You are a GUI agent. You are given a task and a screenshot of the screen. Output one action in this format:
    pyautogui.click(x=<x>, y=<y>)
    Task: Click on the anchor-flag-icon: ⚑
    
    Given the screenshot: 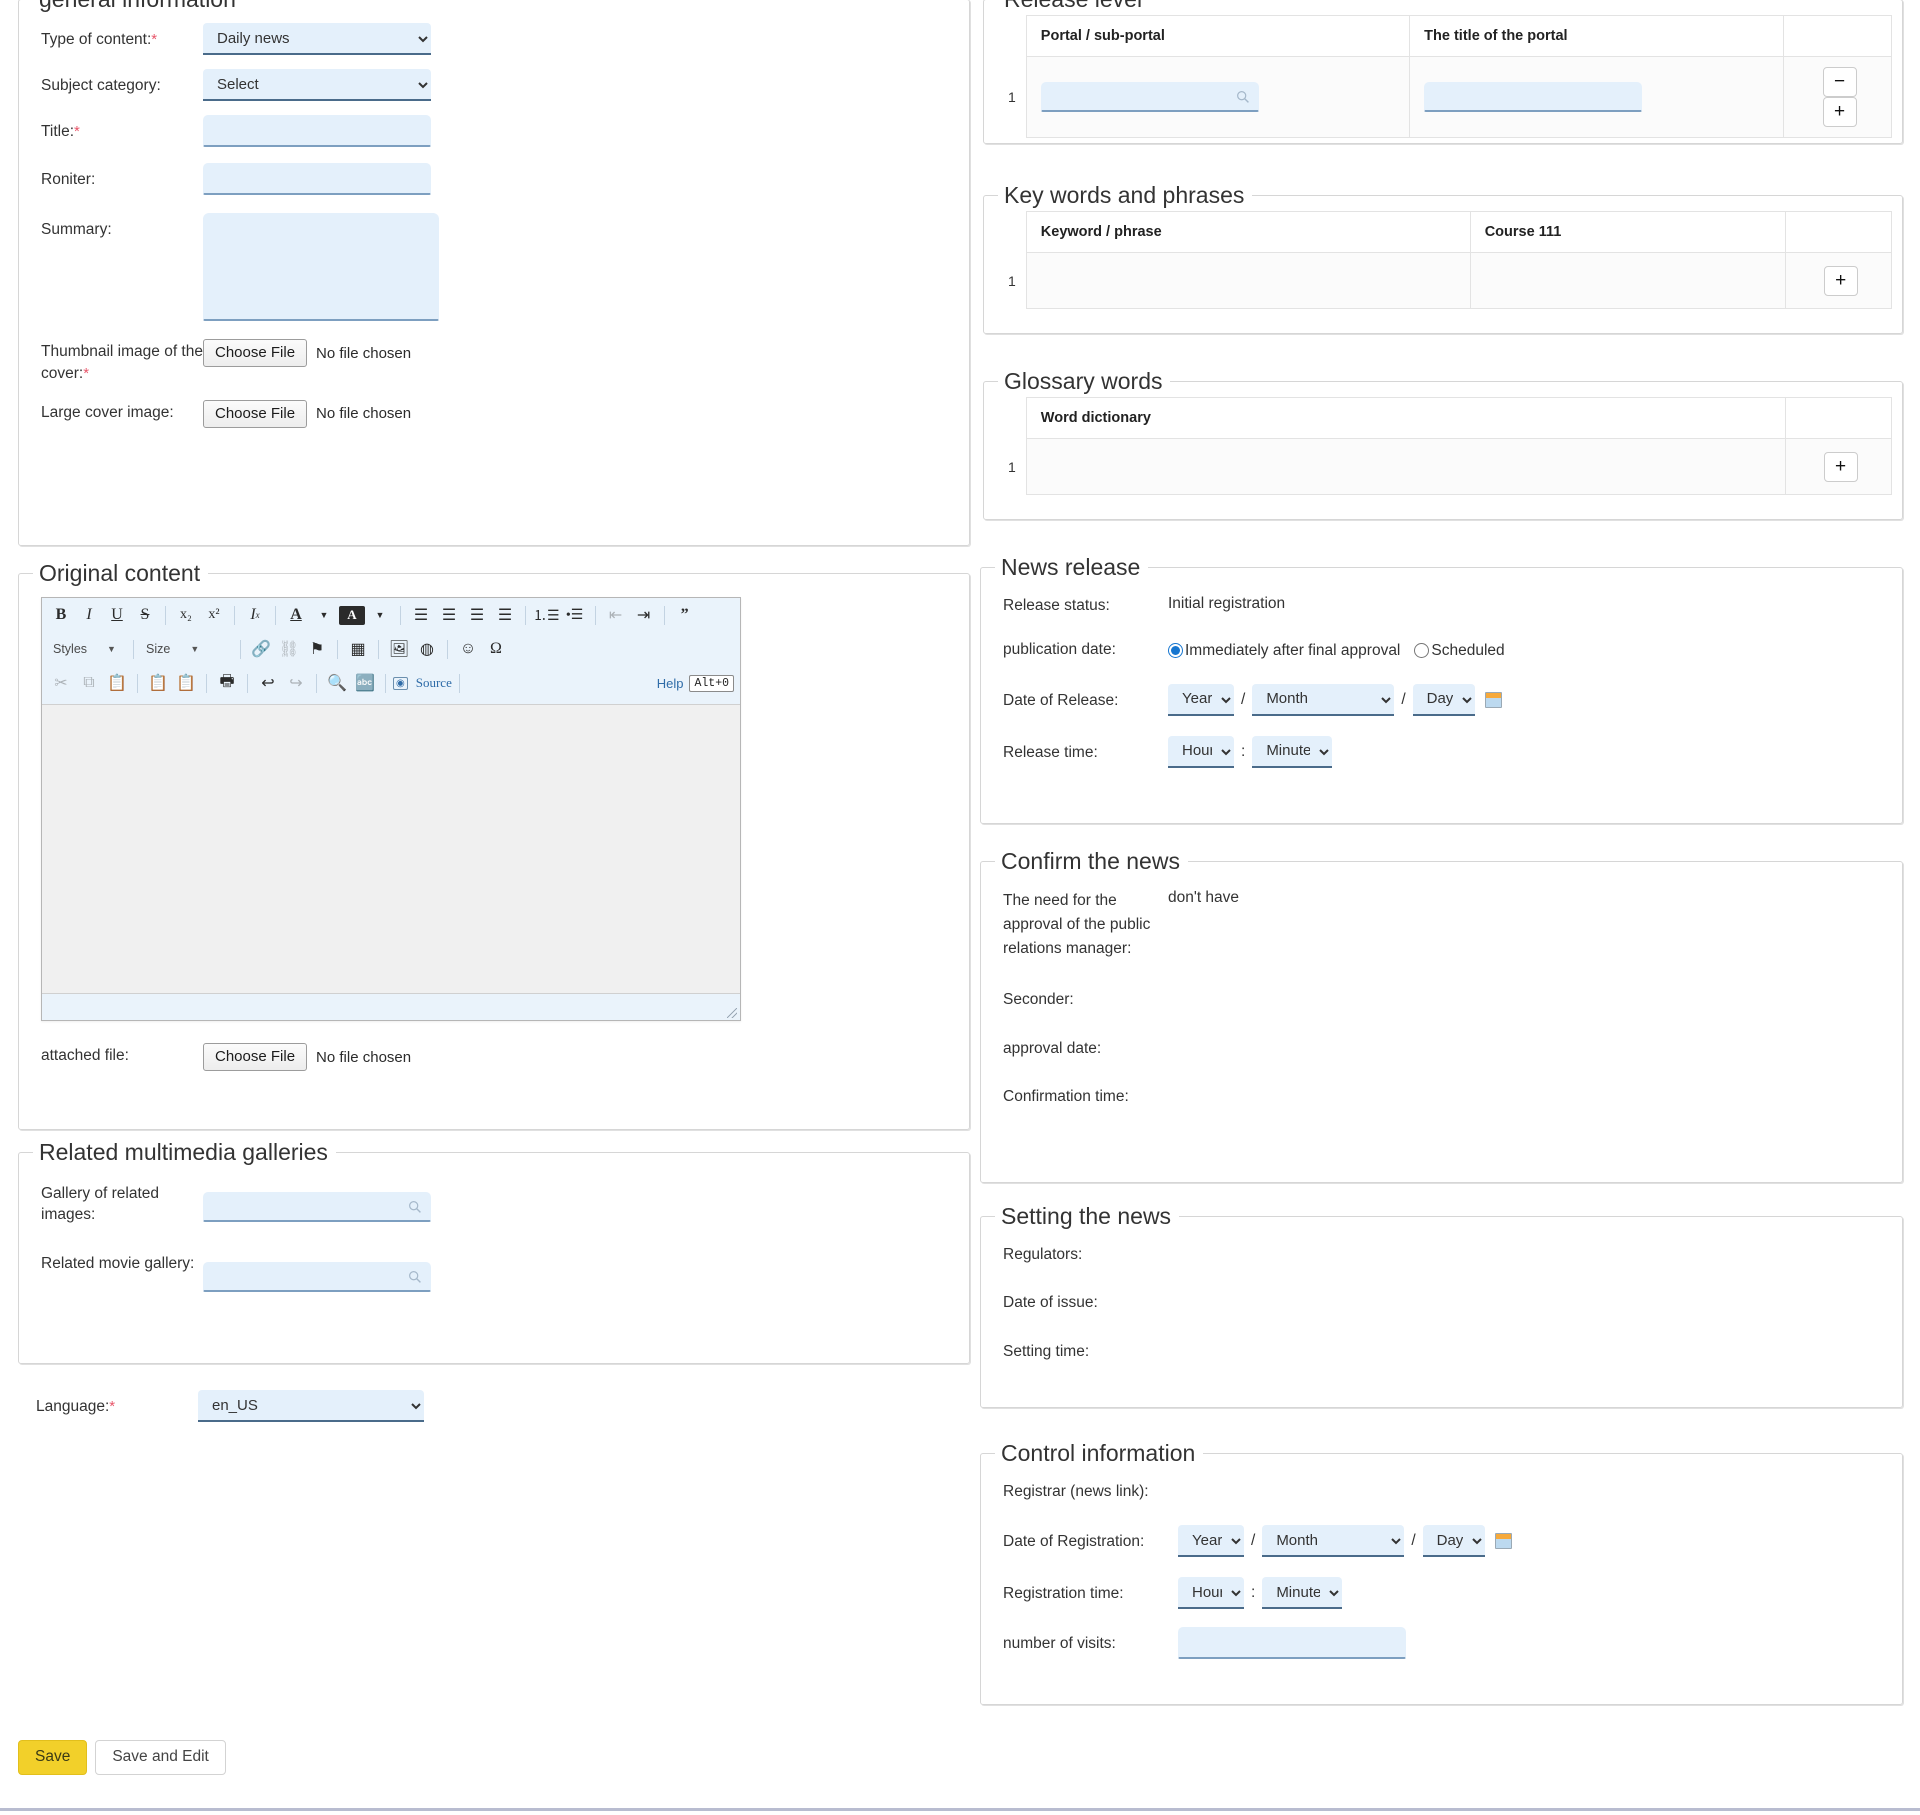 What is the action you would take?
    pyautogui.click(x=317, y=649)
    